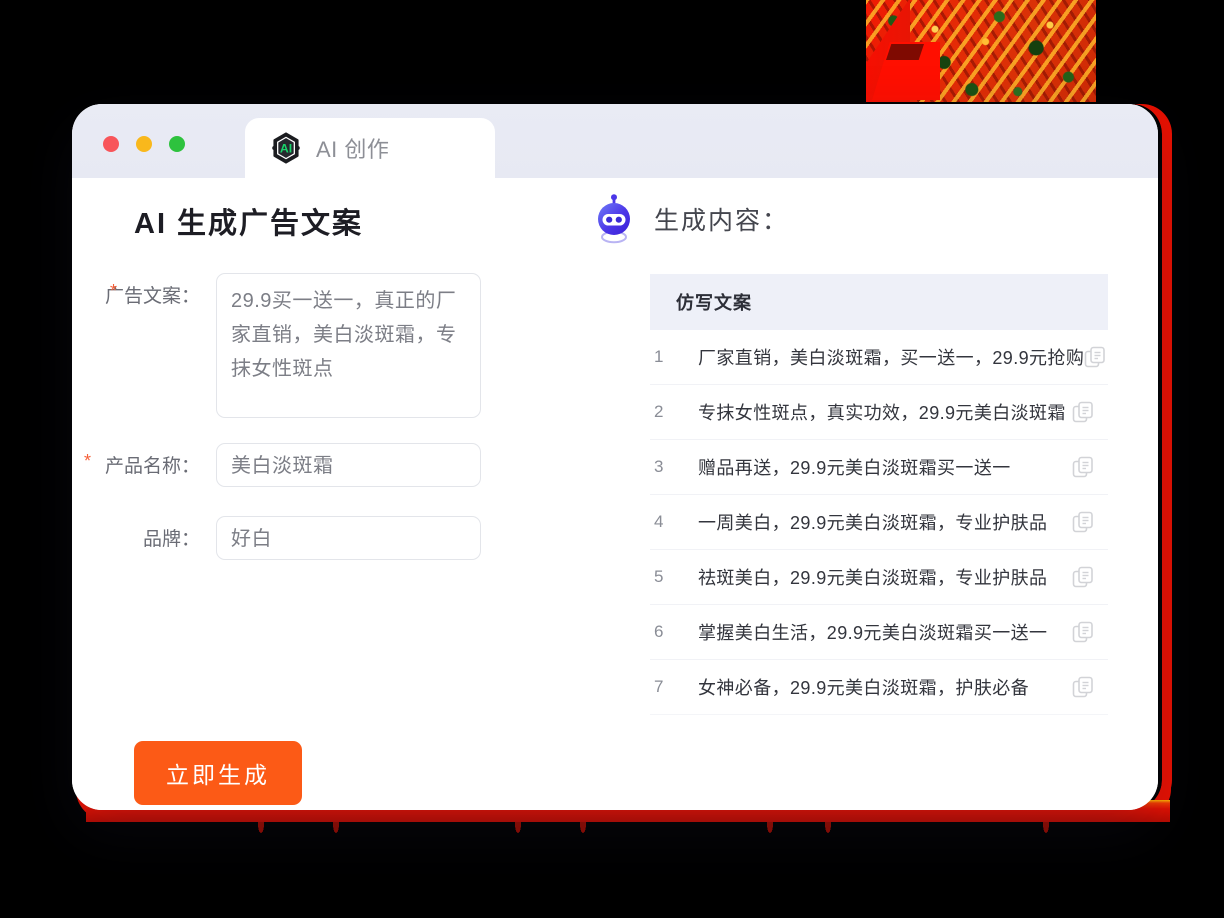 This screenshot has height=918, width=1224. Describe the element at coordinates (348, 345) in the screenshot. I see `input-ad-copy: 29.9买一送一，真正的厂家直销，美白淡斑霜，专抹女性斑点` at that location.